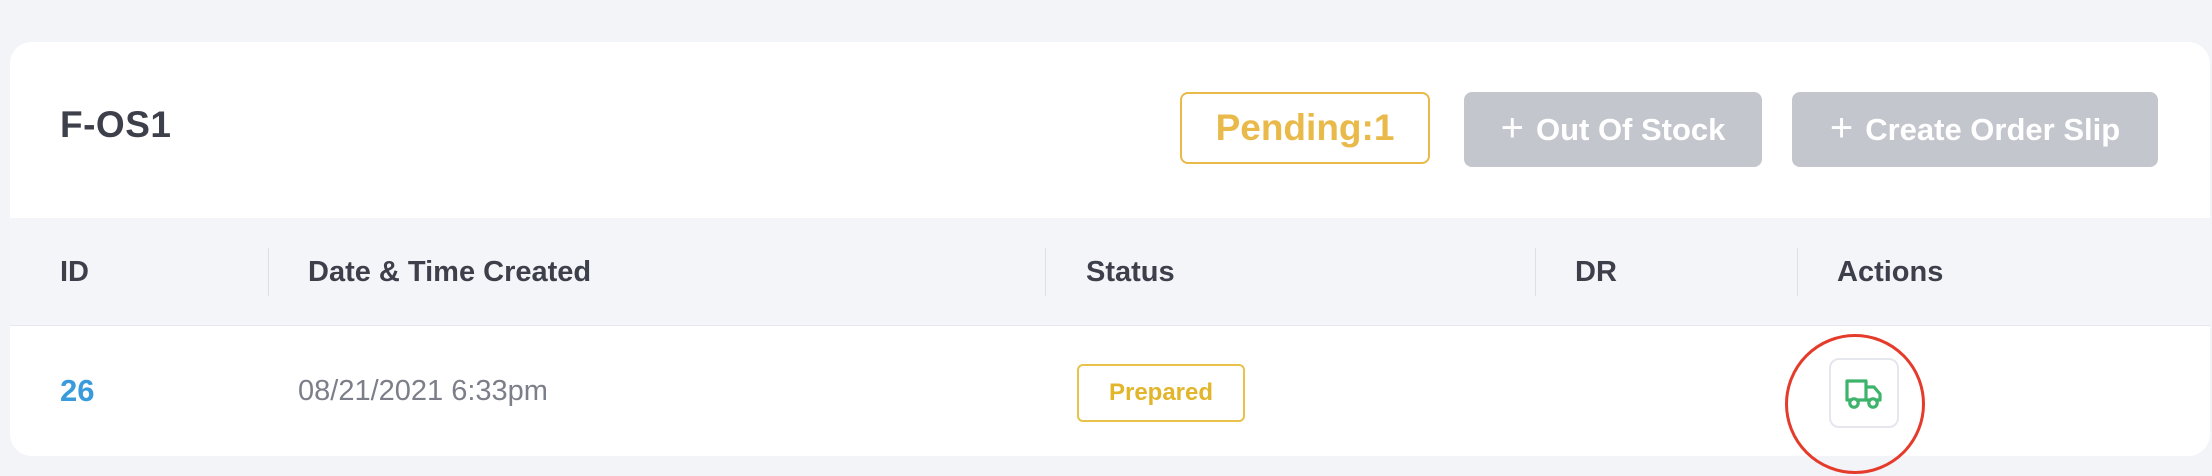 The height and width of the screenshot is (476, 2212). What do you see at coordinates (1130, 271) in the screenshot?
I see `column-header-status: Status` at bounding box center [1130, 271].